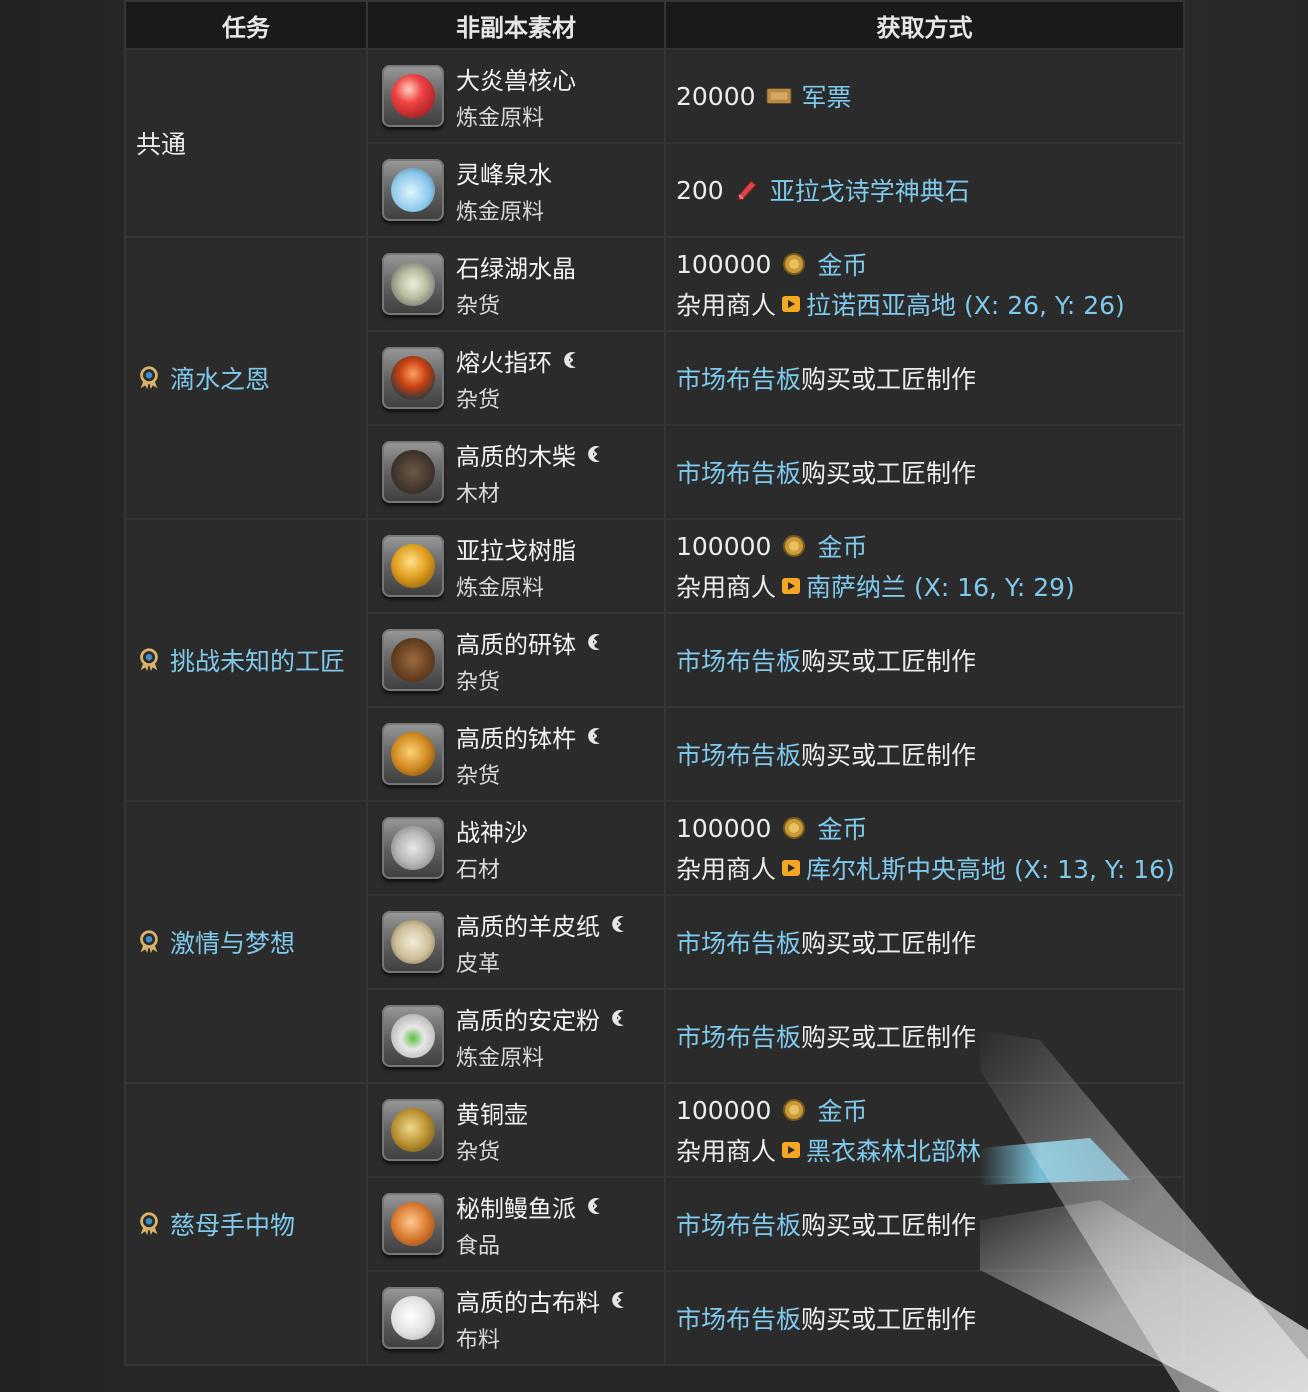 Image resolution: width=1308 pixels, height=1392 pixels. What do you see at coordinates (516, 378) in the screenshot?
I see `material-item: 熔火指环 杂货` at bounding box center [516, 378].